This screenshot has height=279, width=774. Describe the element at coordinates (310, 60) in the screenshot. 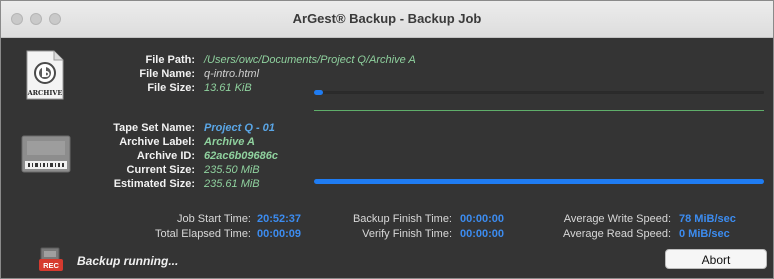

I see `file-path-value: /Users/owc/Documents/Project Q/Archive A` at that location.